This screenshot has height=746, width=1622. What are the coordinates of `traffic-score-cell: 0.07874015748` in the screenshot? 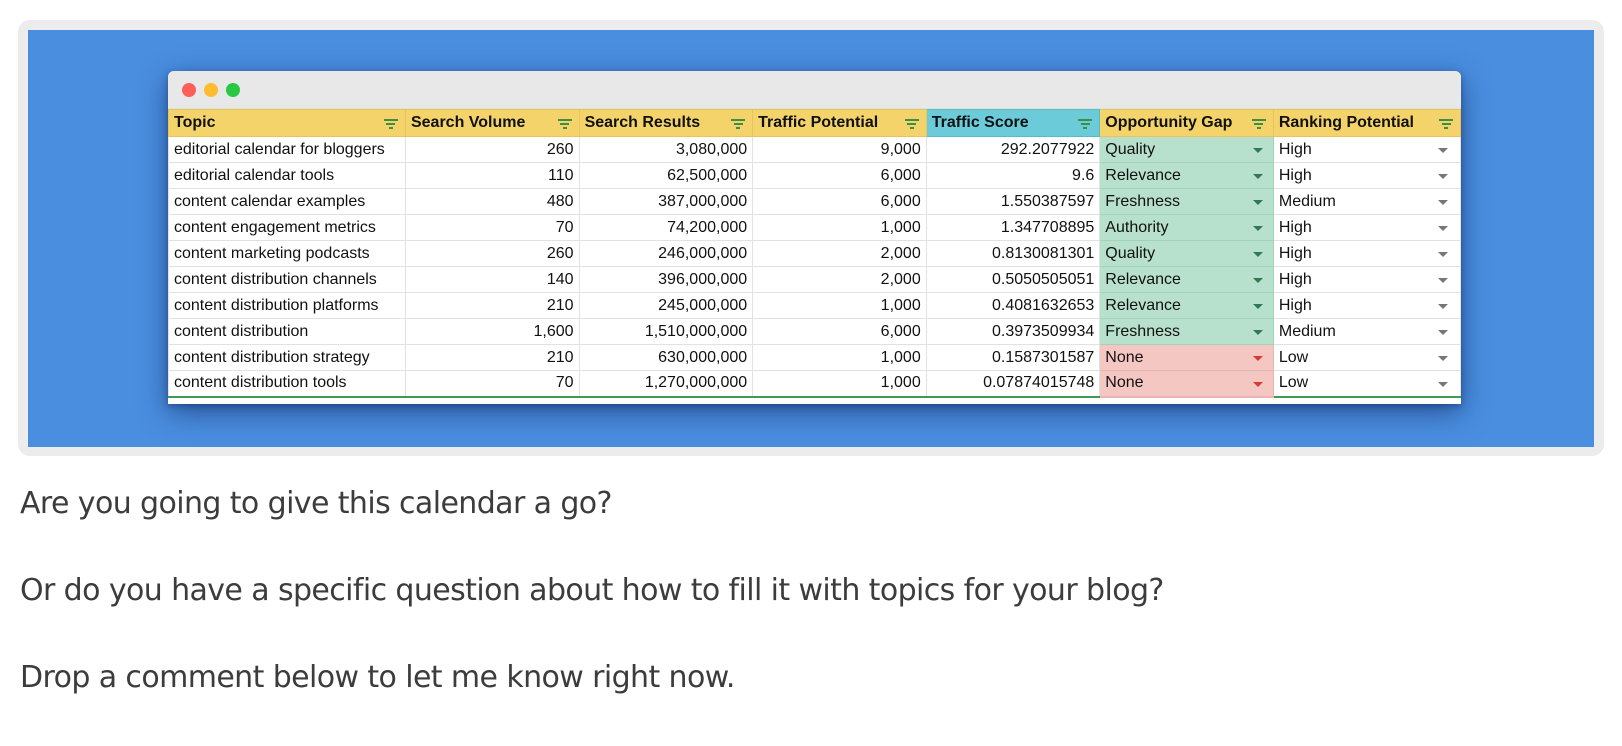 It's located at (1013, 384).